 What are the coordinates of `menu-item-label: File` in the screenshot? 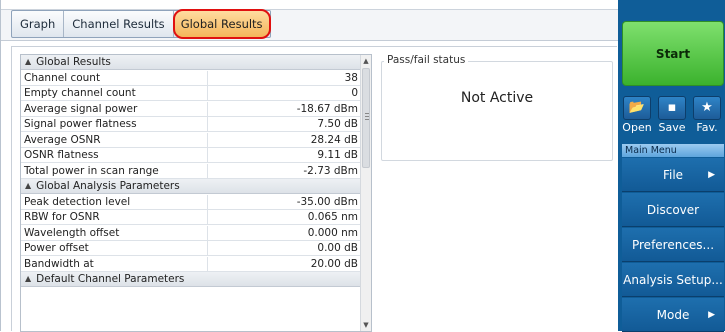 It's located at (673, 175).